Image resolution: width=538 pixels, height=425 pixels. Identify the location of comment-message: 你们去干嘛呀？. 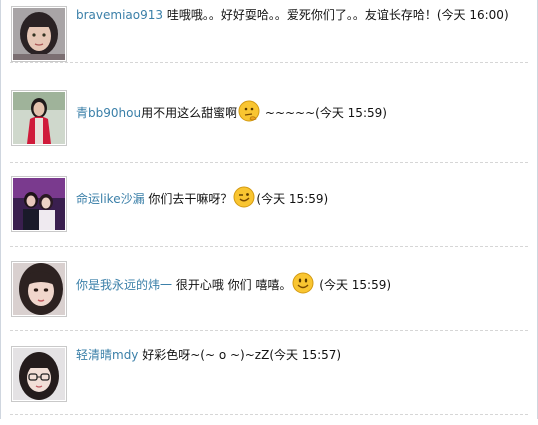
(188, 199).